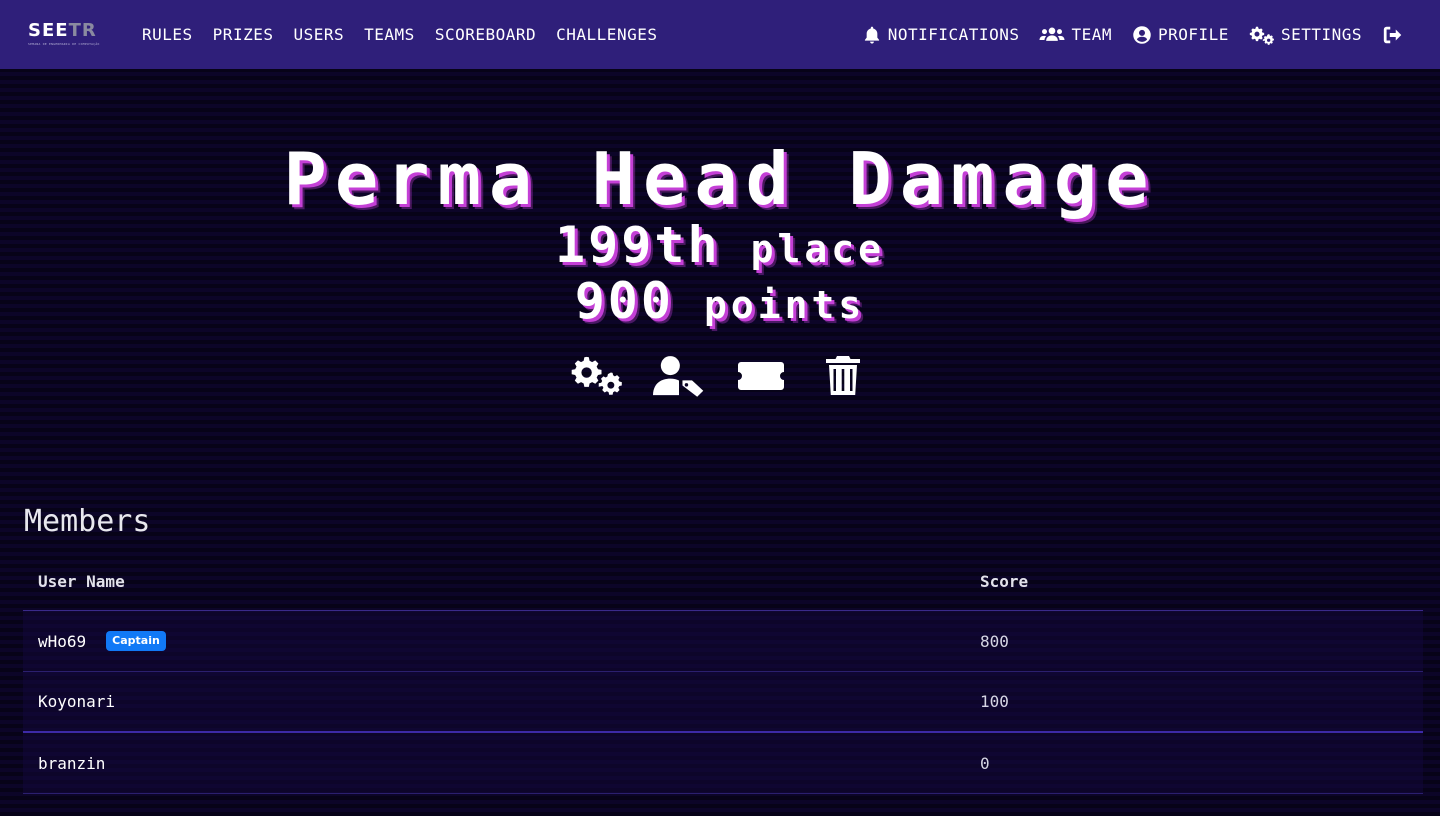 The width and height of the screenshot is (1440, 816). I want to click on team-points-word: points, so click(785, 305).